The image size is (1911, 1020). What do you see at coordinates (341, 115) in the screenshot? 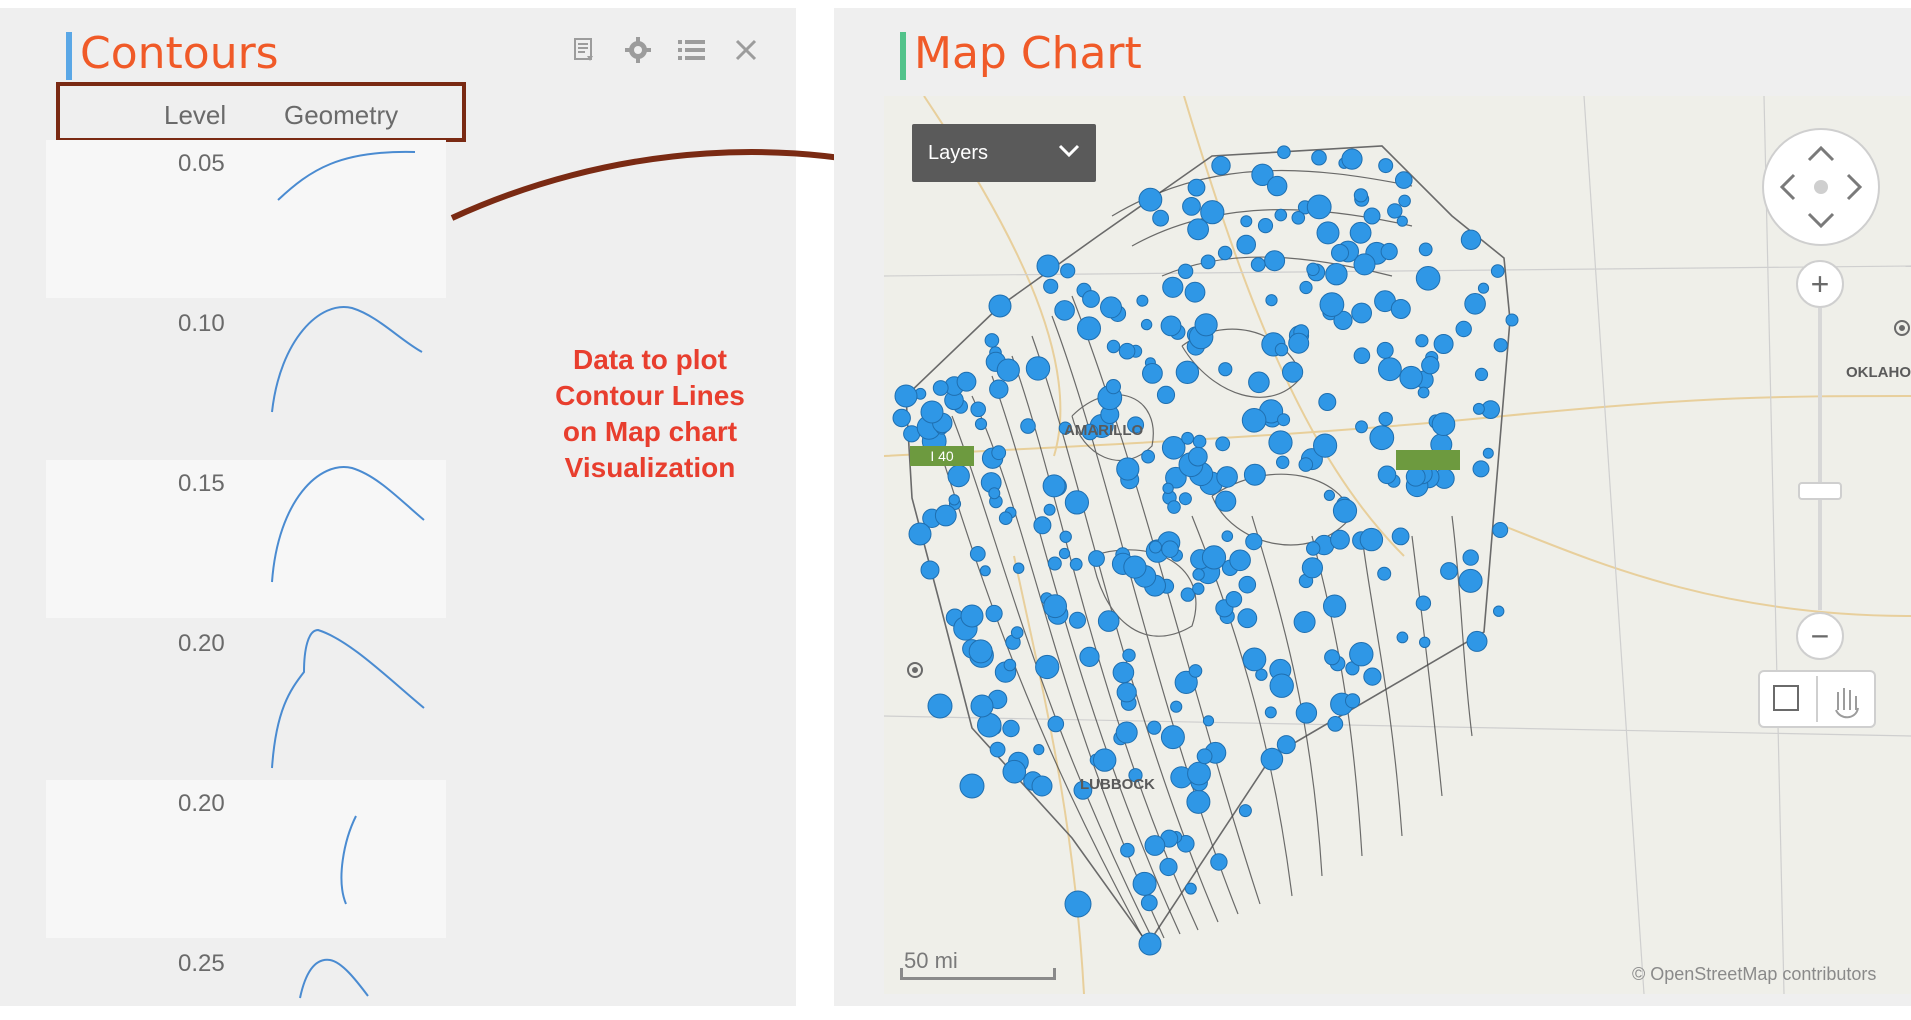
I see `column-header-geometry: Geometry` at bounding box center [341, 115].